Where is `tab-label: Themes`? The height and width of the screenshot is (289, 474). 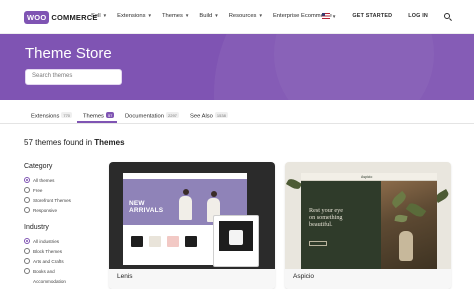
tab-label: Themes is located at coordinates (93, 116).